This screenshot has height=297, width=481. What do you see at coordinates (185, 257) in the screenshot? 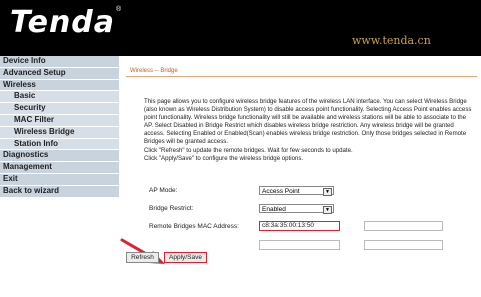
I see `apply-save-button: Apply/Save` at bounding box center [185, 257].